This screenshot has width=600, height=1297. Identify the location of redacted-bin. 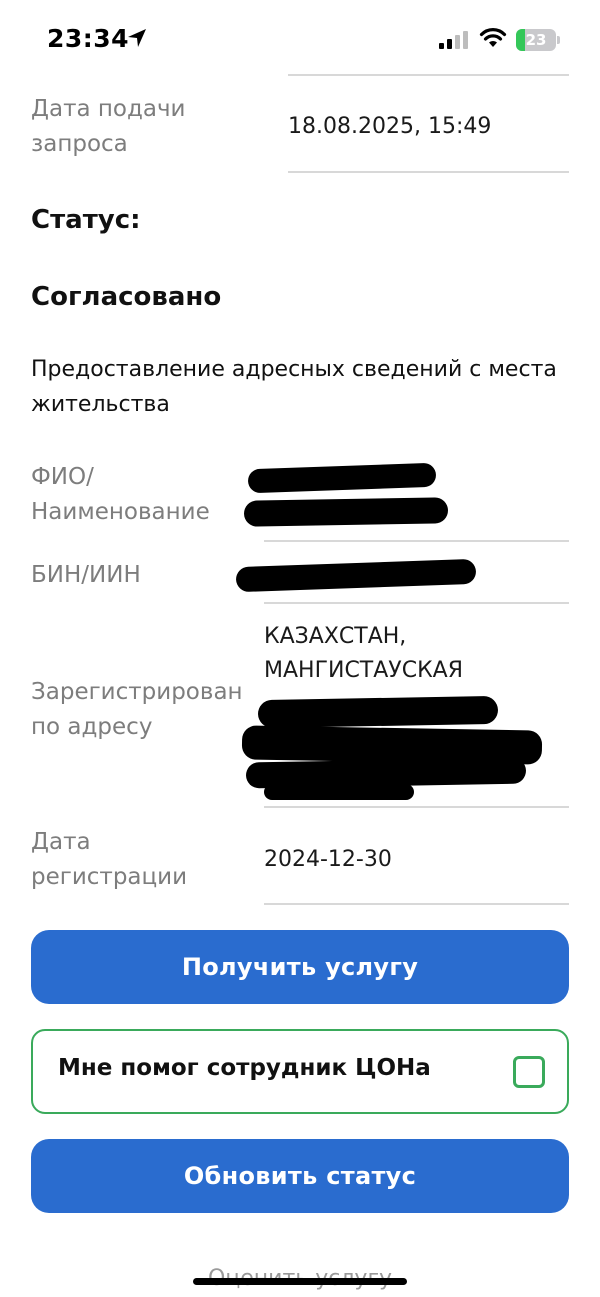
(356, 575).